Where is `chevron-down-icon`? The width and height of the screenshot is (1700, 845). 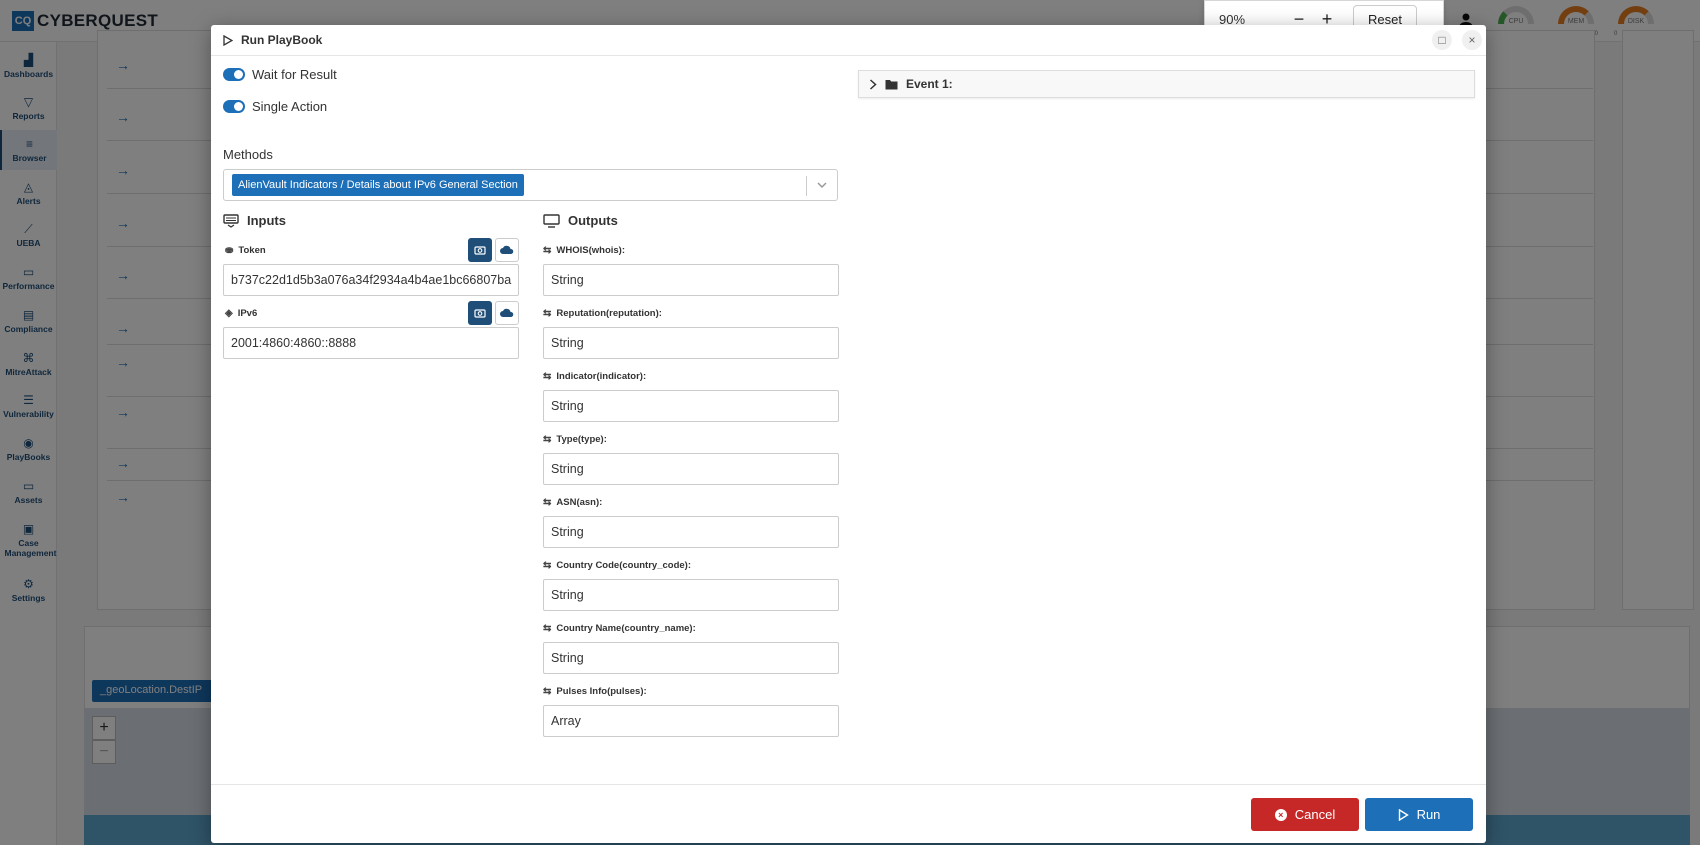 chevron-down-icon is located at coordinates (822, 185).